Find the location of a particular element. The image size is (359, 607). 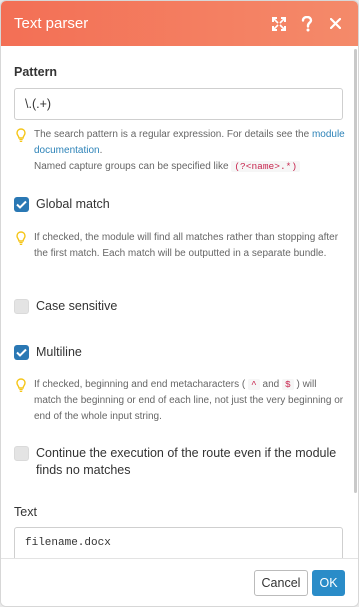

scrollbar is located at coordinates (355, 271).